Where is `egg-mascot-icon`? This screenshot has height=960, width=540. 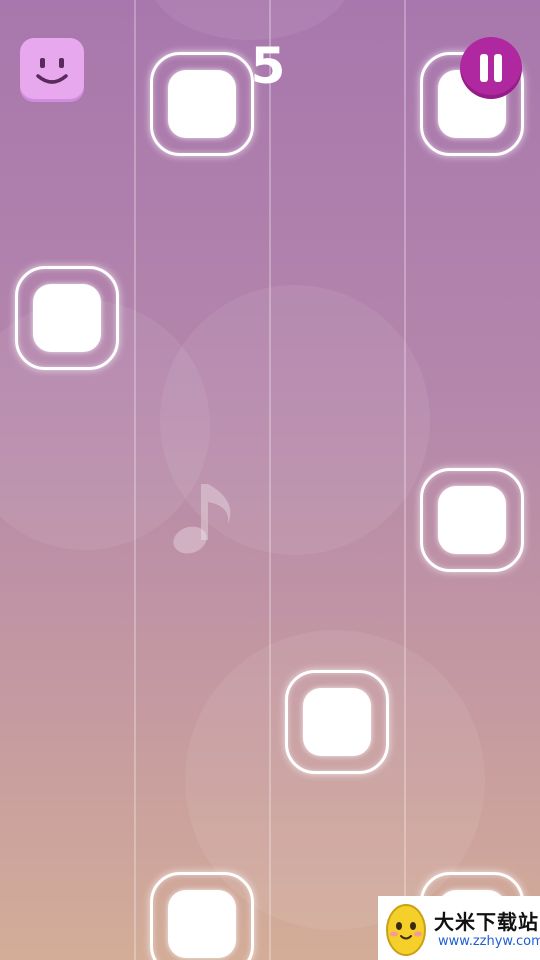 egg-mascot-icon is located at coordinates (406, 930).